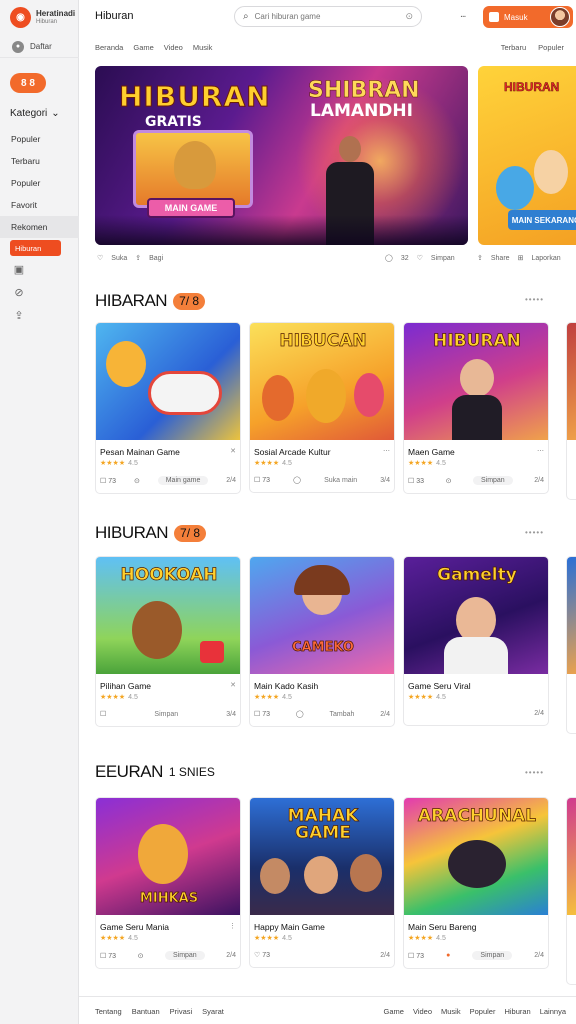 The width and height of the screenshot is (576, 1024). Describe the element at coordinates (451, 1011) in the screenshot. I see `footer-link: Musik` at that location.